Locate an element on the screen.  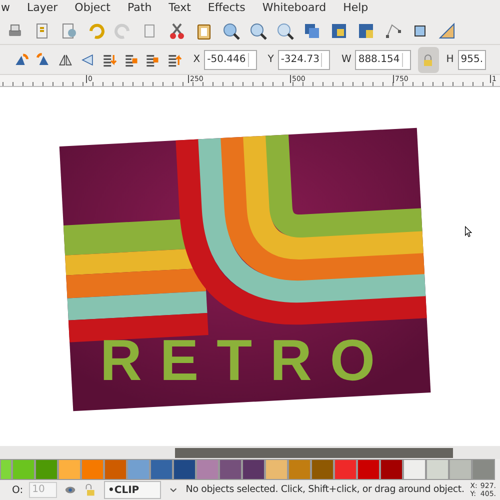
scrollbar-thumb is located at coordinates (314, 453).